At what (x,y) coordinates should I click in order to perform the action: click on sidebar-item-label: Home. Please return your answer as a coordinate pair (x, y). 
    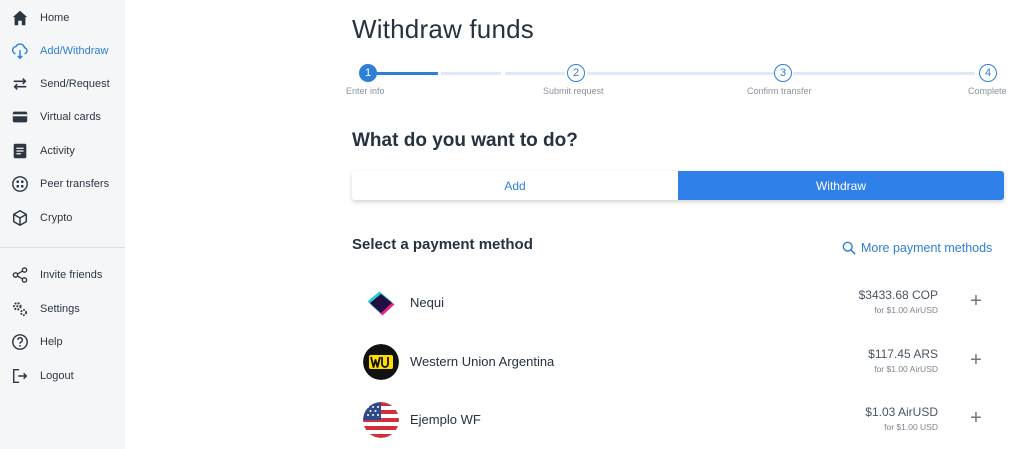
    Looking at the image, I should click on (55, 18).